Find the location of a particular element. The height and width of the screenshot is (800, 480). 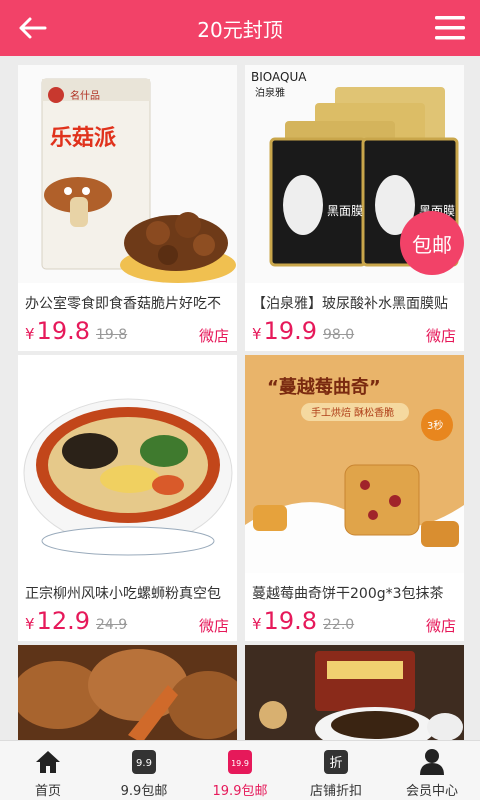

home-icon is located at coordinates (48, 762).